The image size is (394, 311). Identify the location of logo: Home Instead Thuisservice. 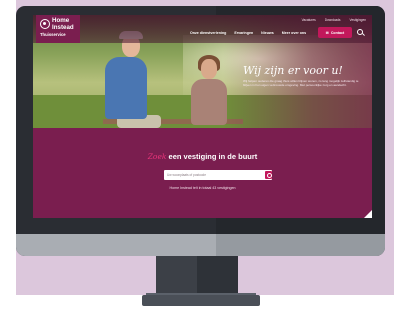
(58, 29).